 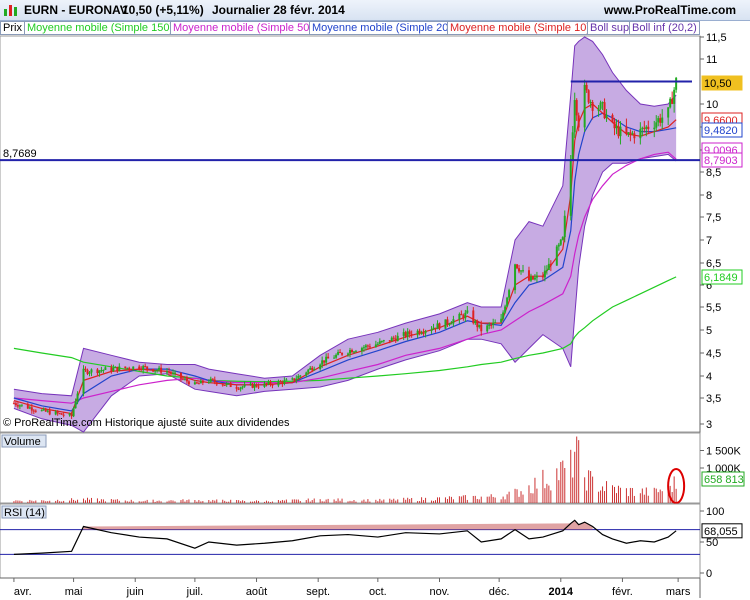 What do you see at coordinates (724, 452) in the screenshot?
I see `volume-tick-label: 1 500K` at bounding box center [724, 452].